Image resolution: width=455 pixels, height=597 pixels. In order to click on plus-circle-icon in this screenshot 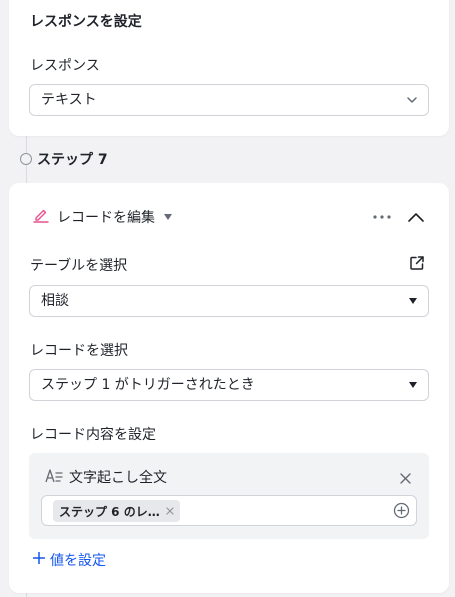, I will do `click(401, 512)`.